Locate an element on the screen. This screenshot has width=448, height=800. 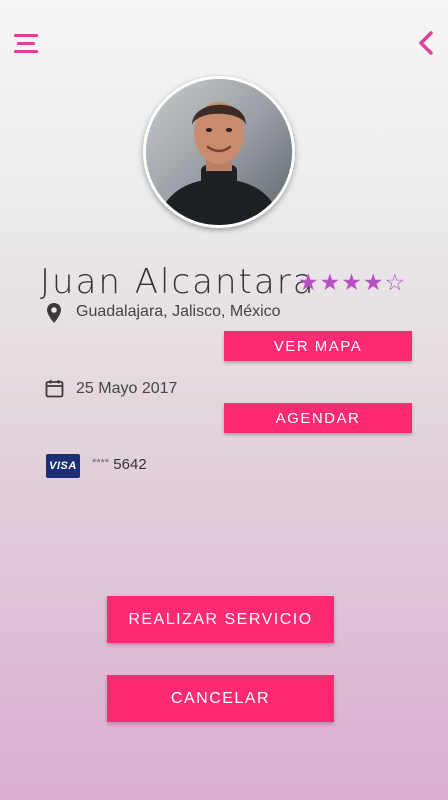
avatar-portrait is located at coordinates (219, 152).